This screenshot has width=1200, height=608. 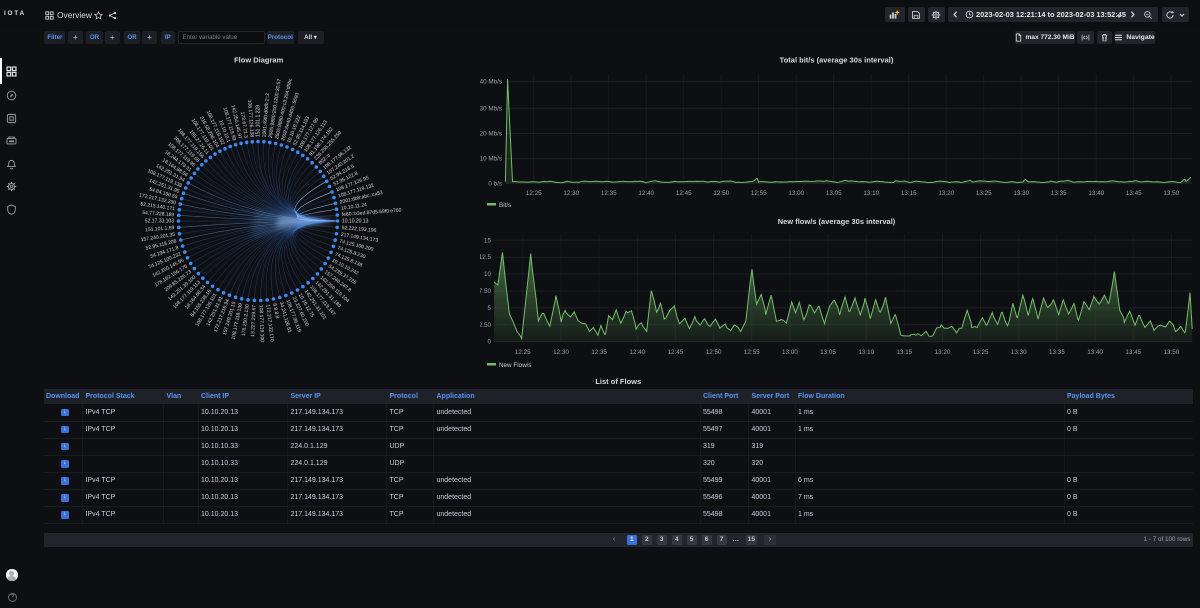 What do you see at coordinates (489, 342) in the screenshot?
I see `svg-text: 0` at bounding box center [489, 342].